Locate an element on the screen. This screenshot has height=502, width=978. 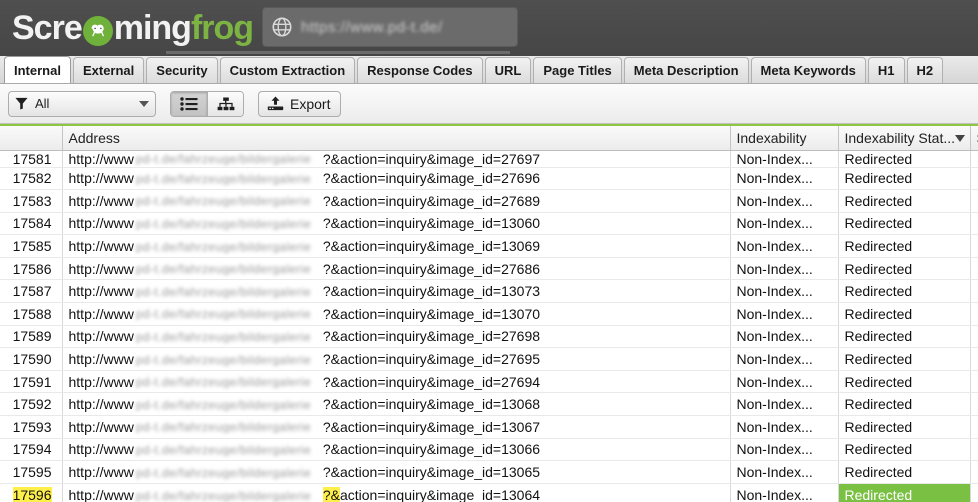
address-query: ?&action=inquiry&image_id=13069 is located at coordinates (431, 246).